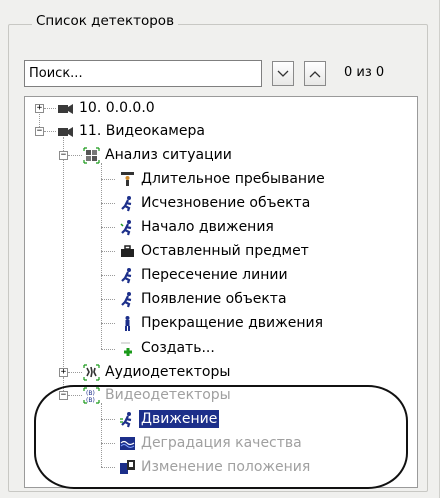 The image size is (440, 498). I want to click on tree-node-audio-detectors: Аудиодетекторы, so click(157, 372).